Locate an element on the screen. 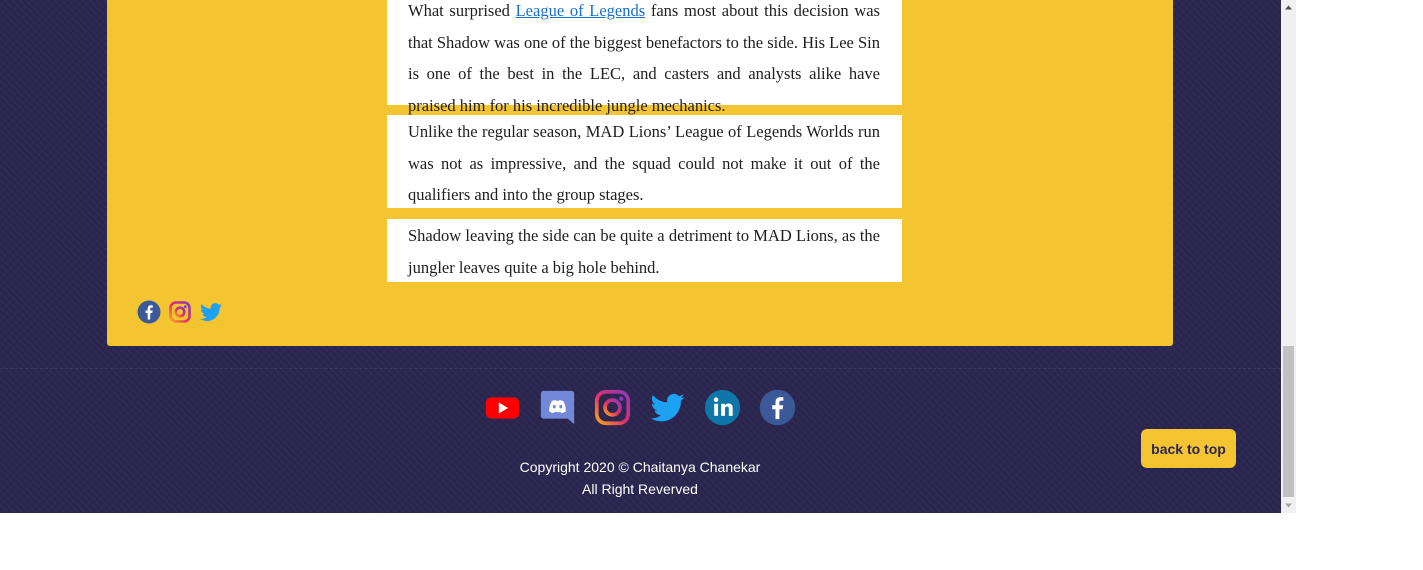  share-icons is located at coordinates (180, 312).